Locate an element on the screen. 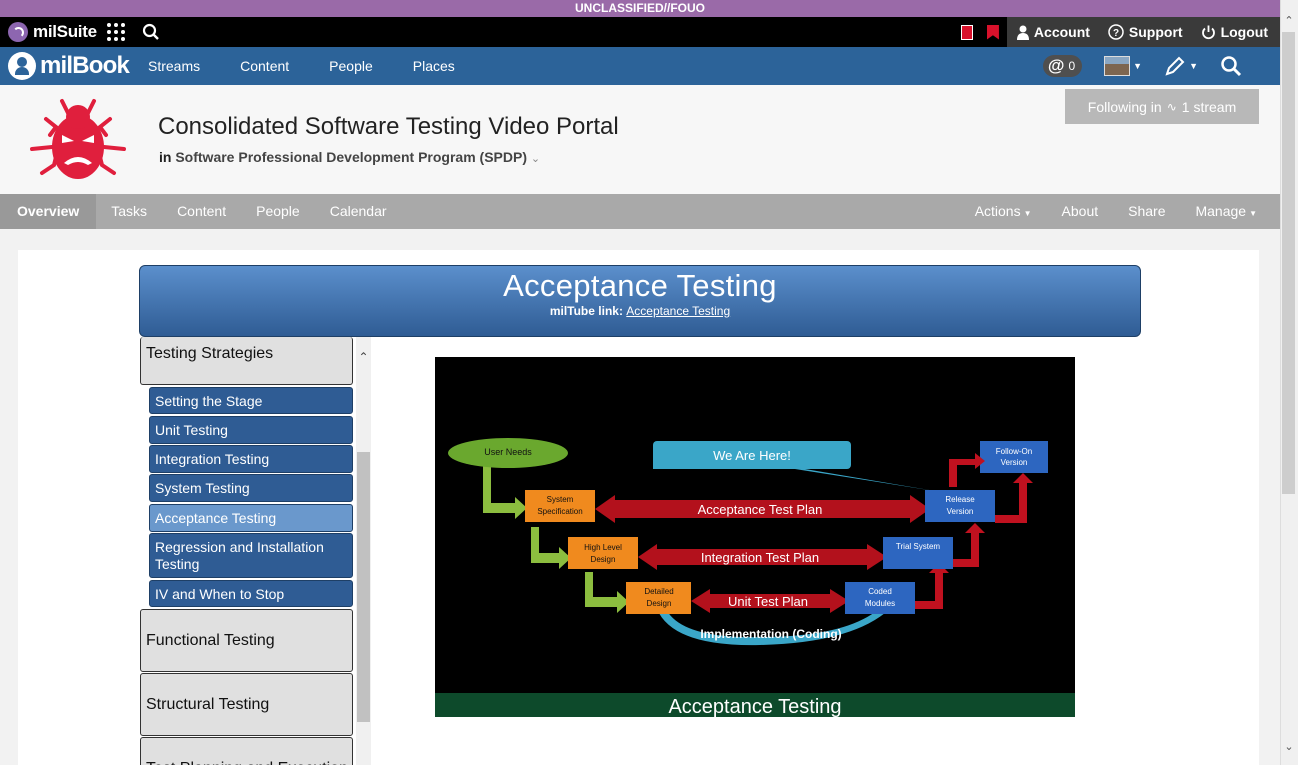  milbook-person-icon is located at coordinates (22, 66).